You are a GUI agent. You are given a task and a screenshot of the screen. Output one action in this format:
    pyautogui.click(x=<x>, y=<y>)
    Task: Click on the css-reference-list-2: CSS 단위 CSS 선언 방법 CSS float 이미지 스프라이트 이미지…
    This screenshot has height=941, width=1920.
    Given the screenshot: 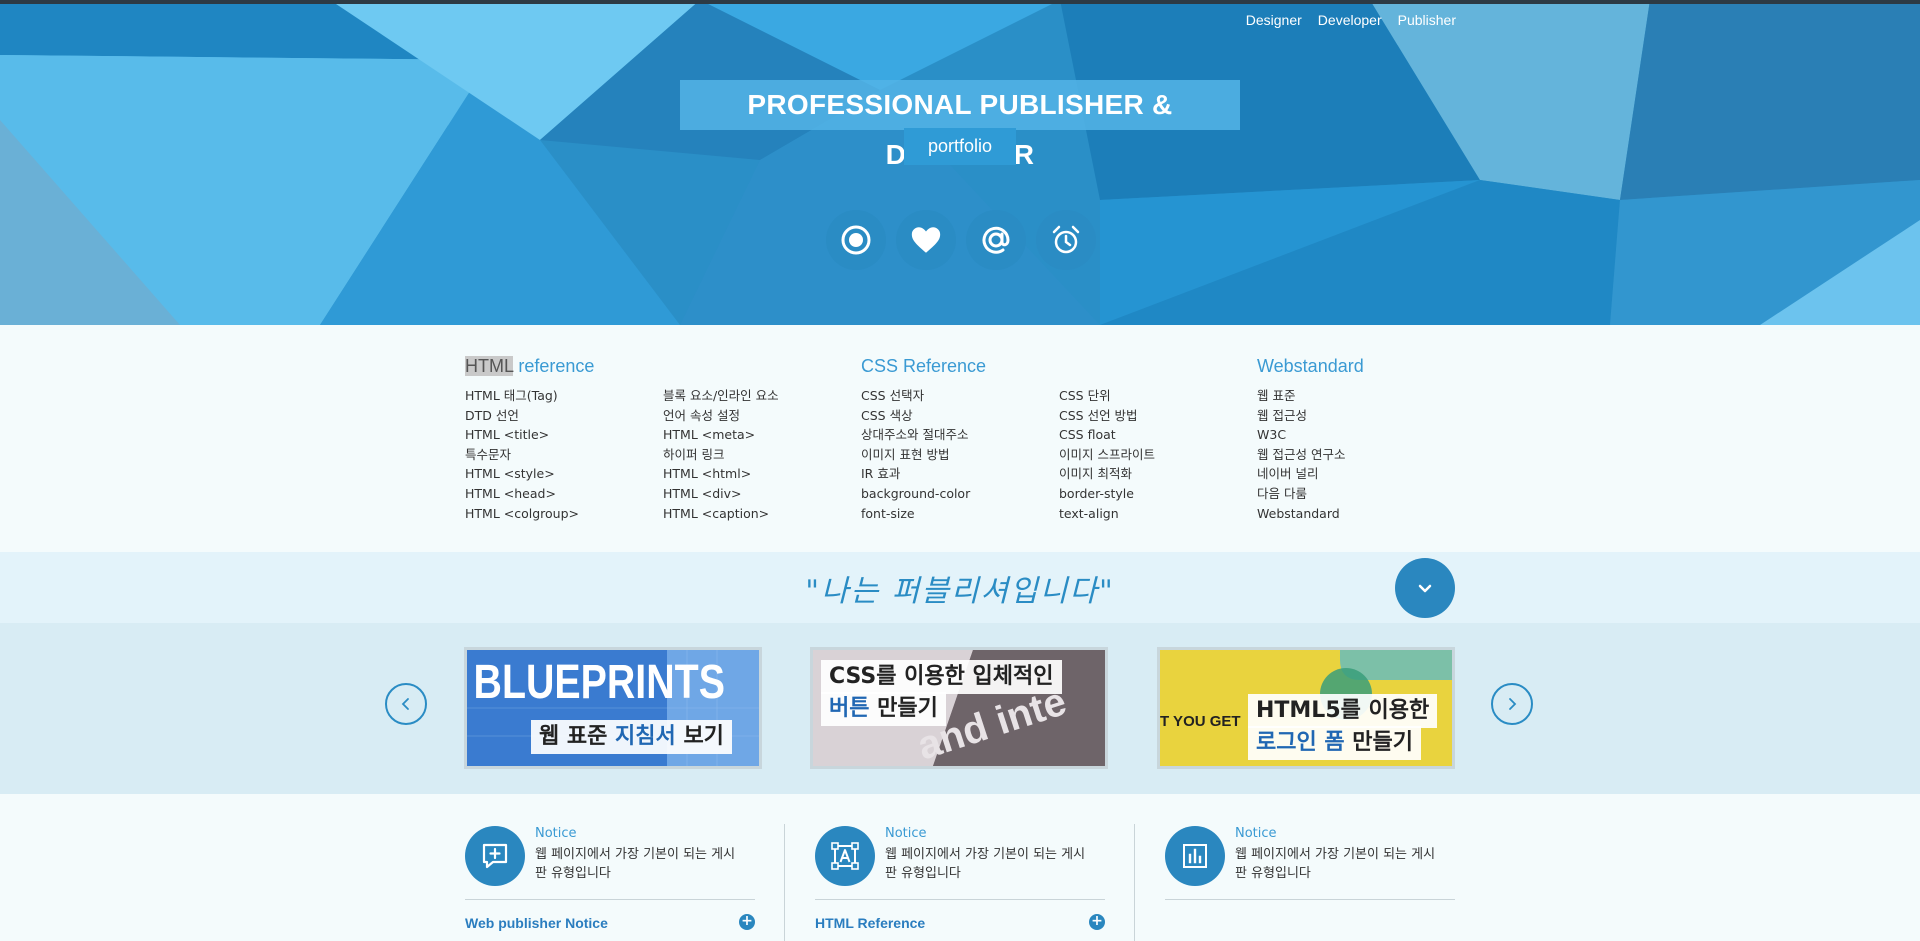 What is the action you would take?
    pyautogui.click(x=1107, y=454)
    